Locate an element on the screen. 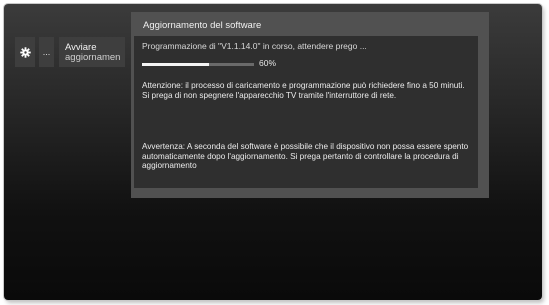  gear-icon is located at coordinates (25, 52).